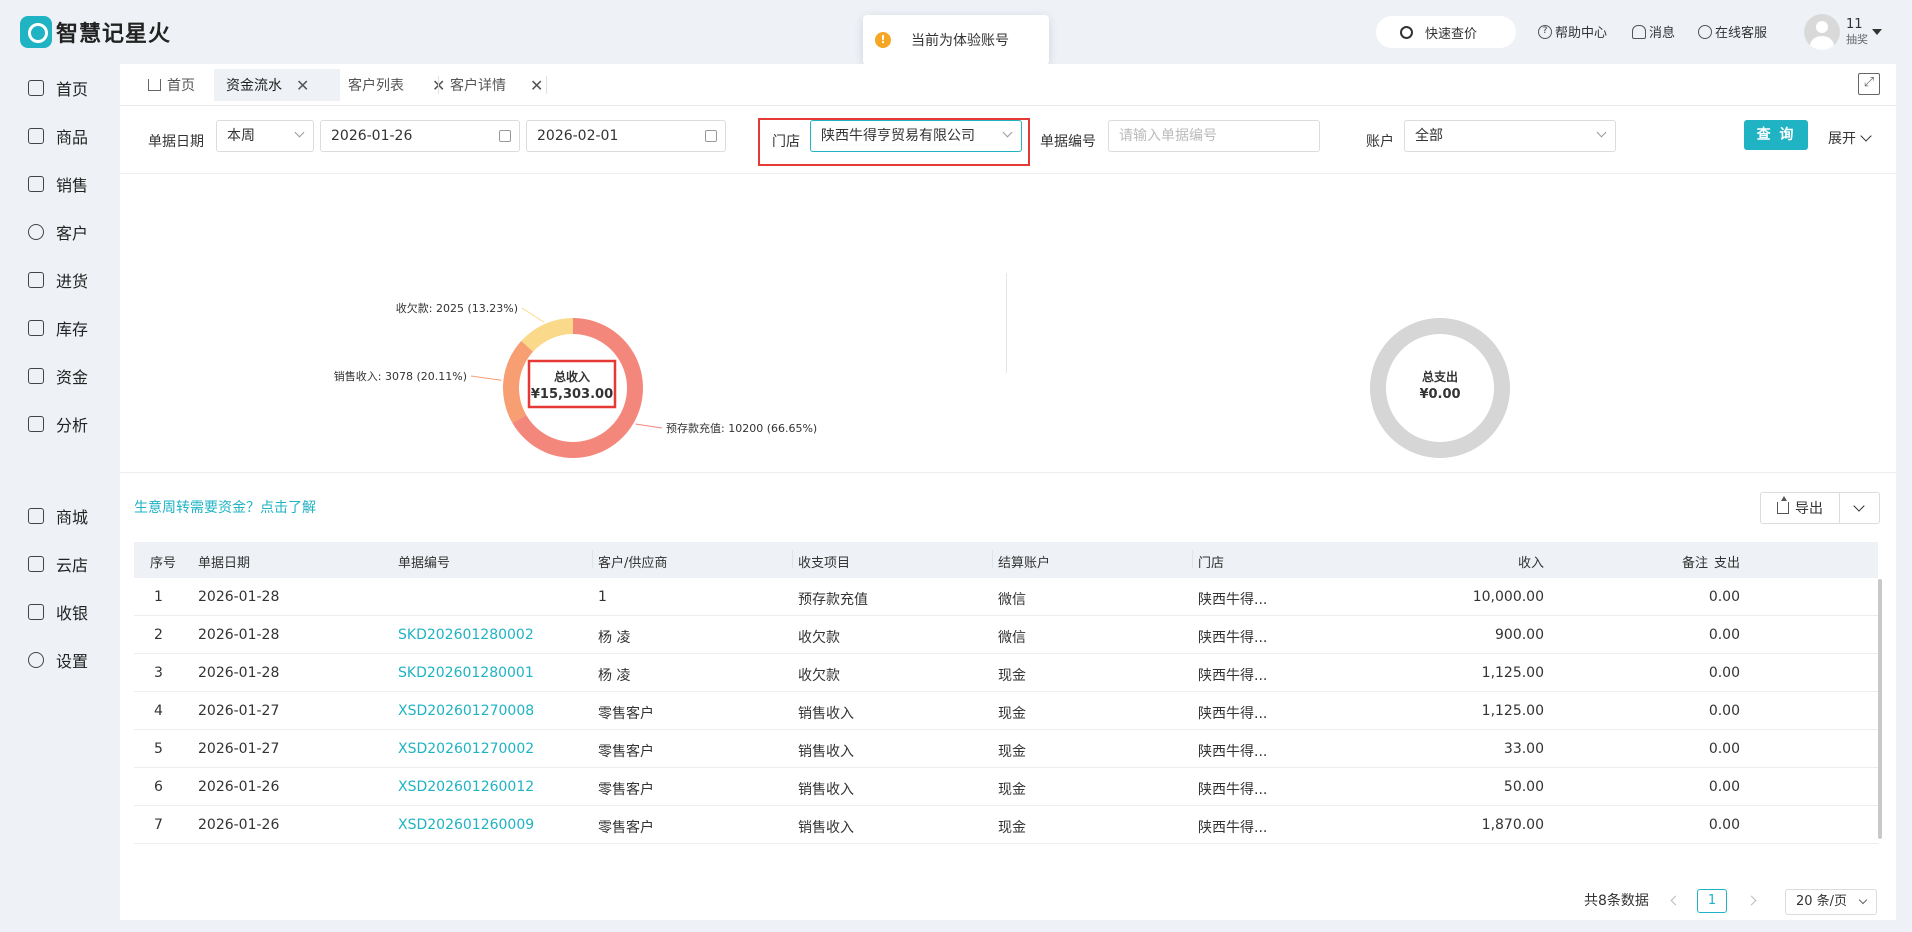 The width and height of the screenshot is (1912, 932). I want to click on online-support-link: 在线客服, so click(1732, 31).